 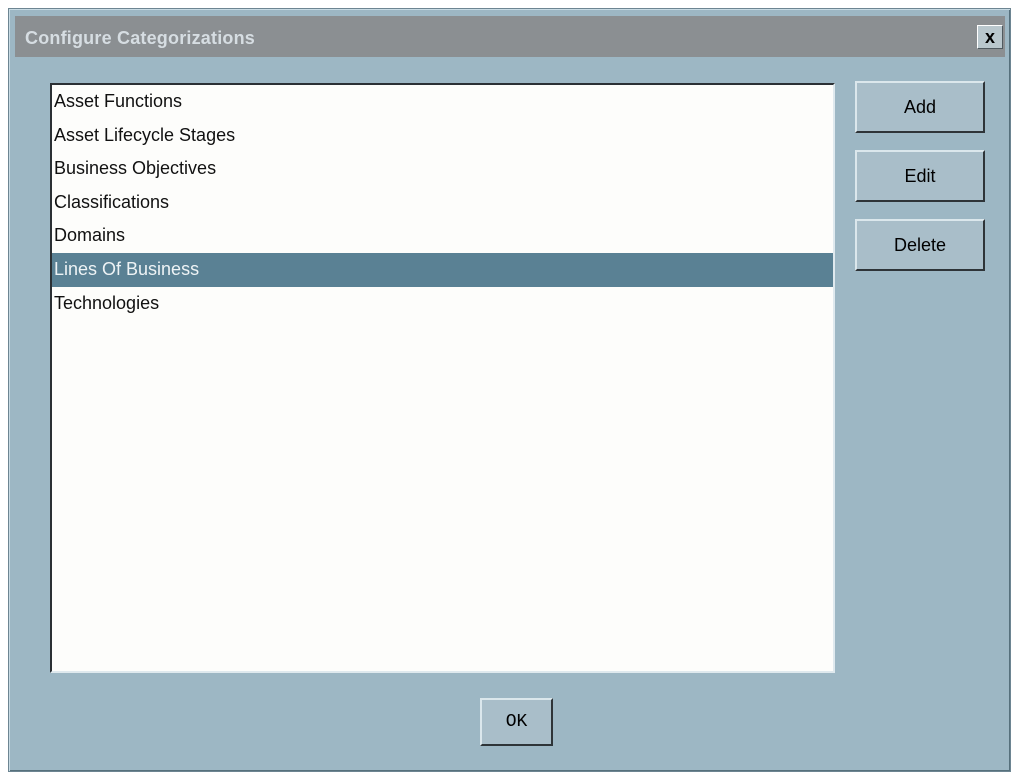 I want to click on list-item: Domains, so click(x=442, y=236).